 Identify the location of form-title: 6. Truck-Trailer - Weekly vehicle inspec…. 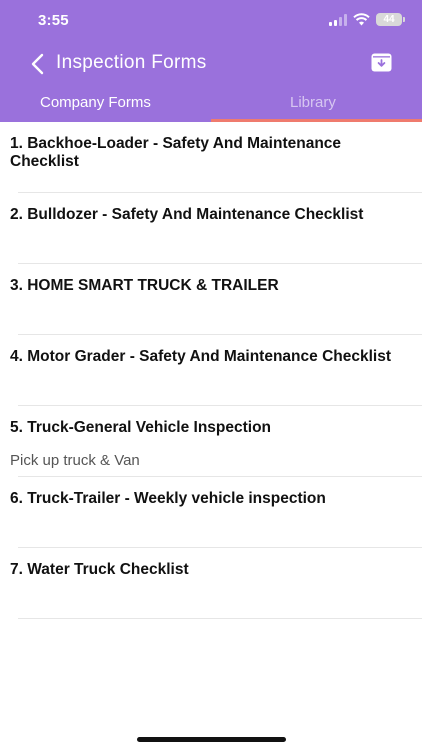
(168, 498).